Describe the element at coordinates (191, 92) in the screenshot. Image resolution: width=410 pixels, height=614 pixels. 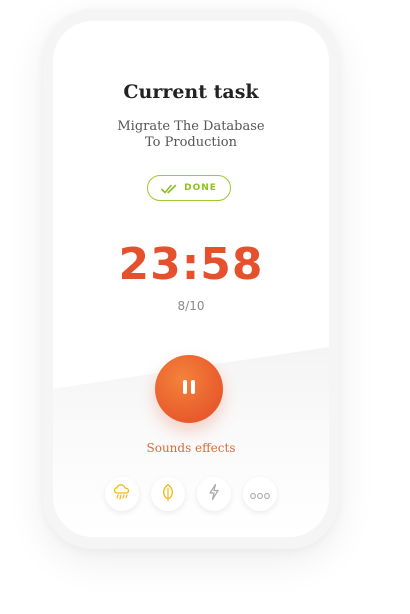
I see `page-title: Current task` at that location.